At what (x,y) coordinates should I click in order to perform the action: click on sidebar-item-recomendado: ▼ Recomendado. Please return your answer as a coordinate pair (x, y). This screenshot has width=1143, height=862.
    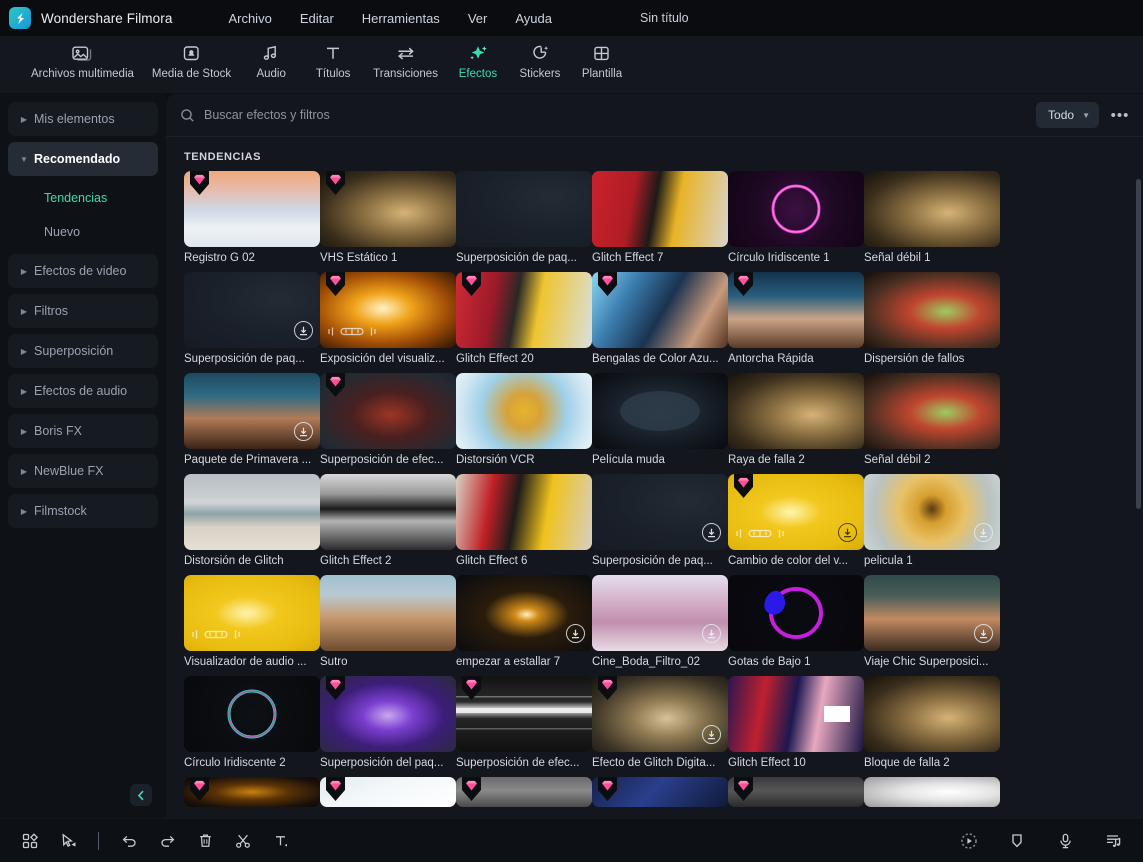
    Looking at the image, I should click on (83, 159).